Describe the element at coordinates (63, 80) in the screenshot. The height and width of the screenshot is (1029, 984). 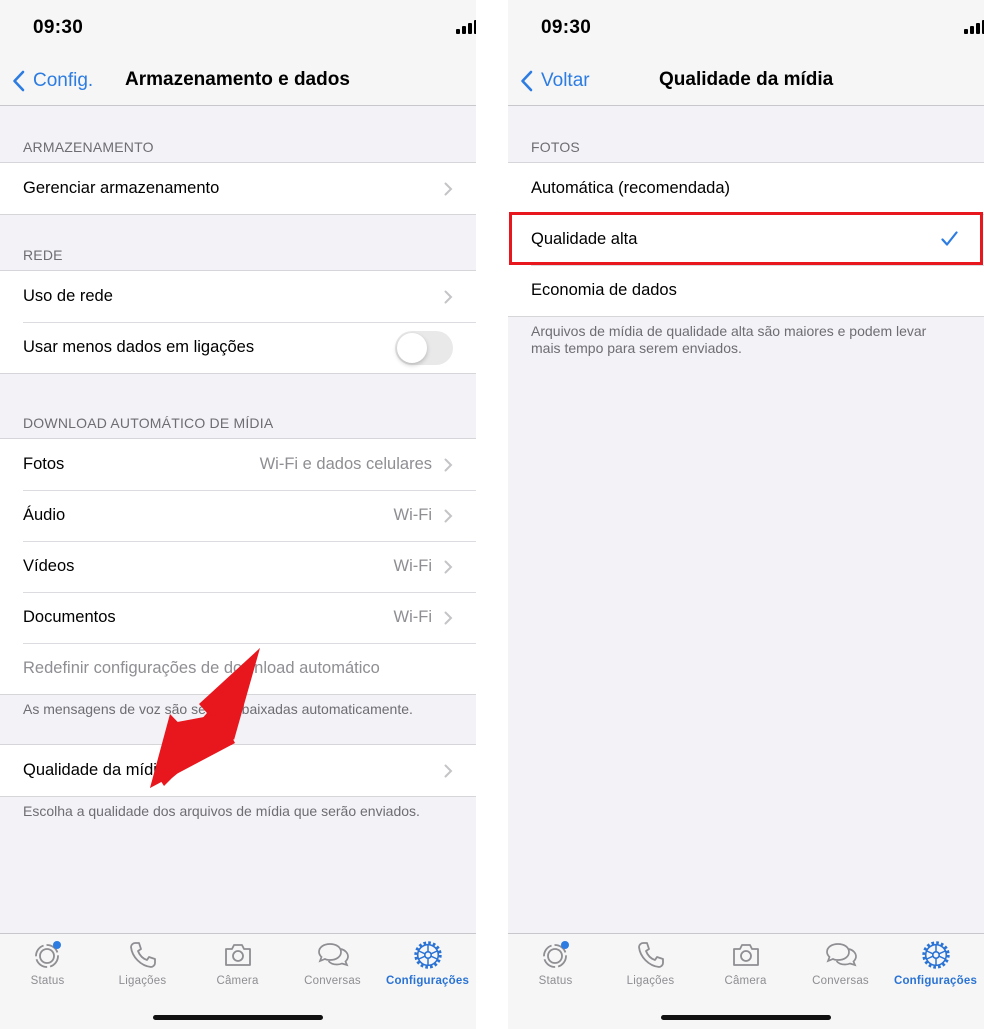
I see `back-button-label: Config.` at that location.